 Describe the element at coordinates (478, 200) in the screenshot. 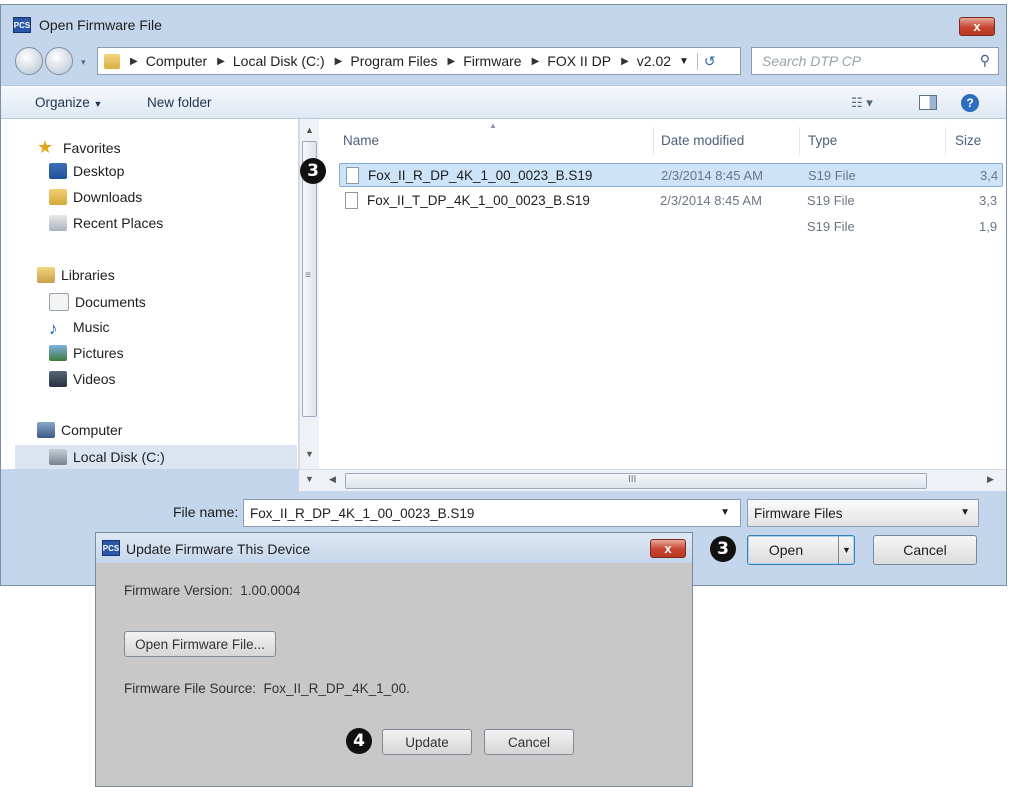

I see `file-name: Fox_II_T_DP_4K_1_00_0023_B.S19` at that location.